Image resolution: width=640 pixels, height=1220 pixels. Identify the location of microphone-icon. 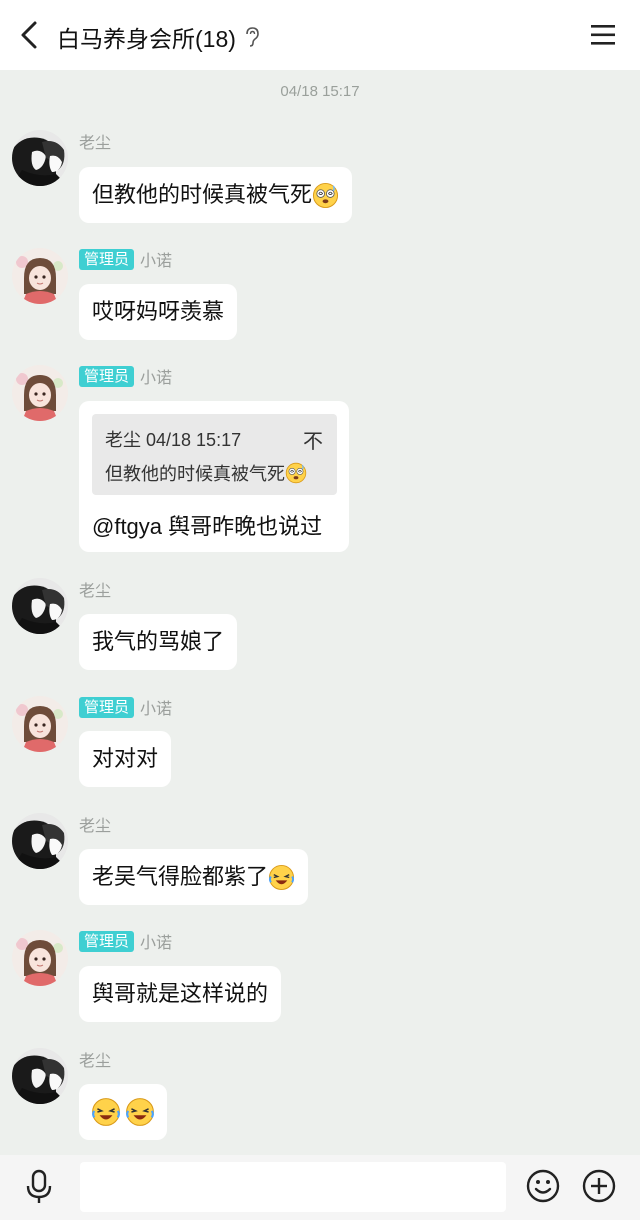
(39, 1186).